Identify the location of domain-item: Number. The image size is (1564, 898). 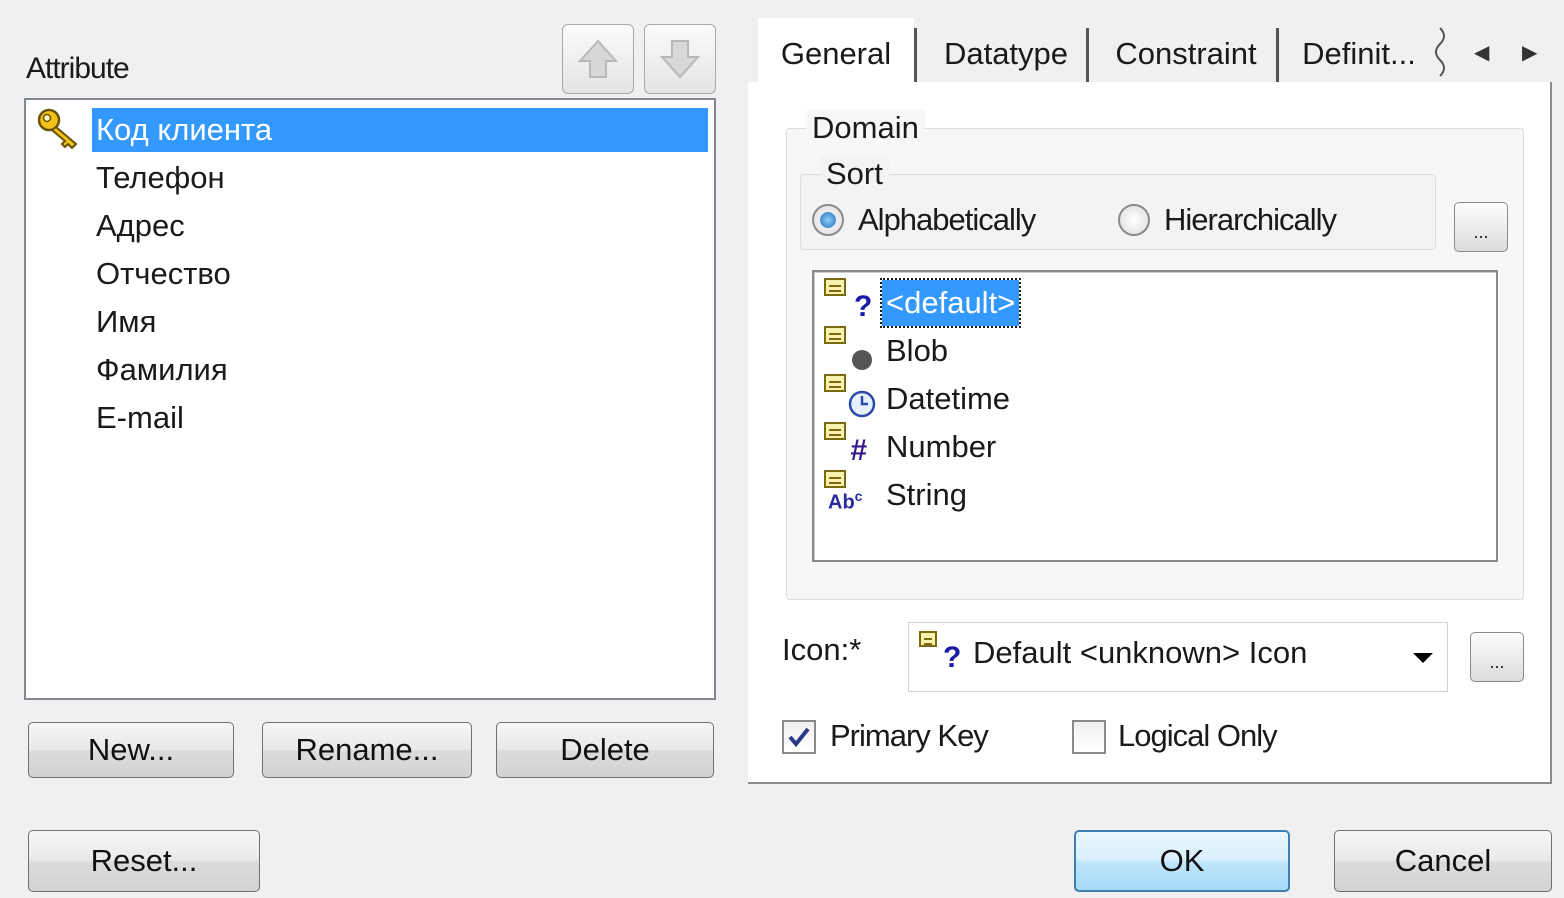
(941, 447).